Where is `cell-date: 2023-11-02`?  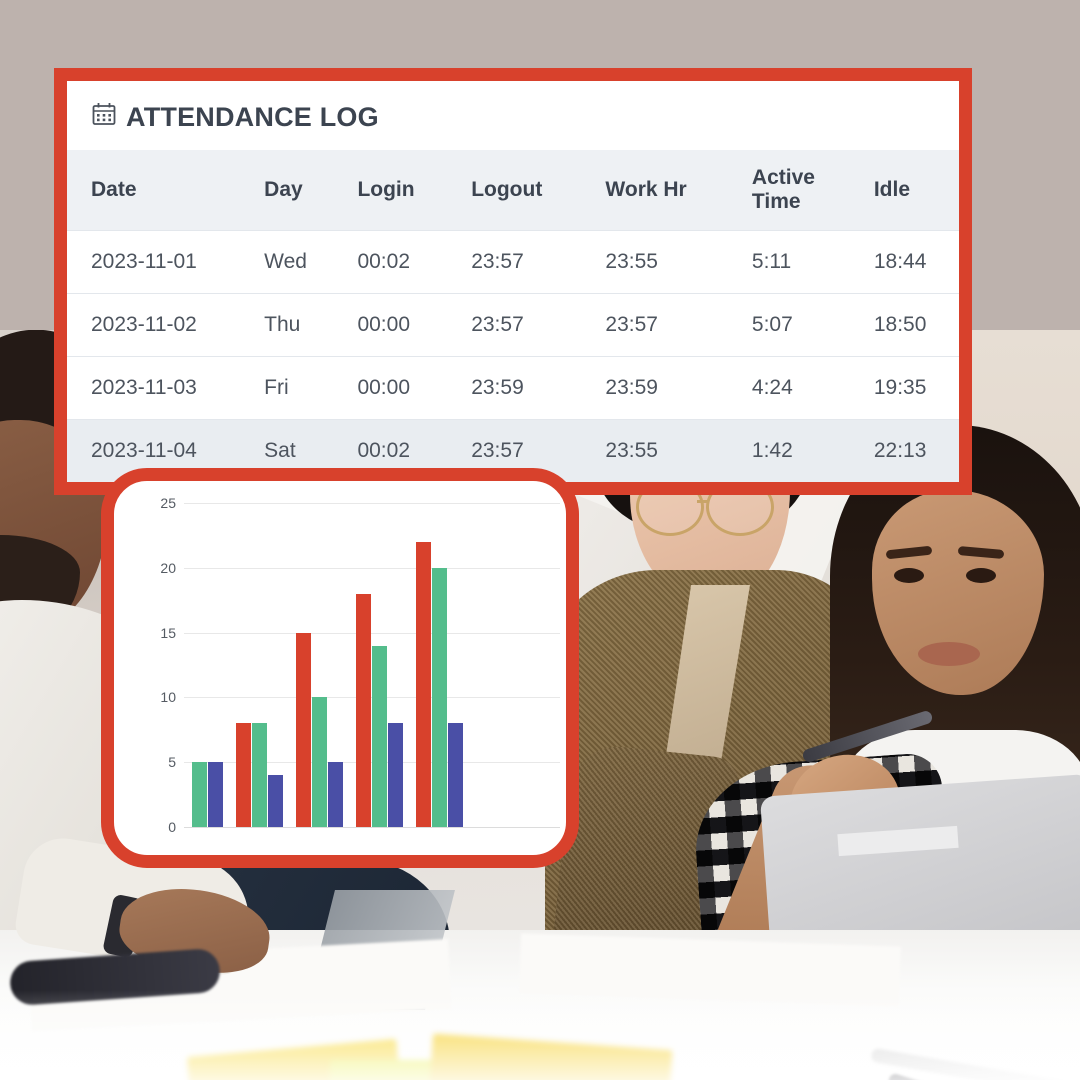 cell-date: 2023-11-02 is located at coordinates (166, 325).